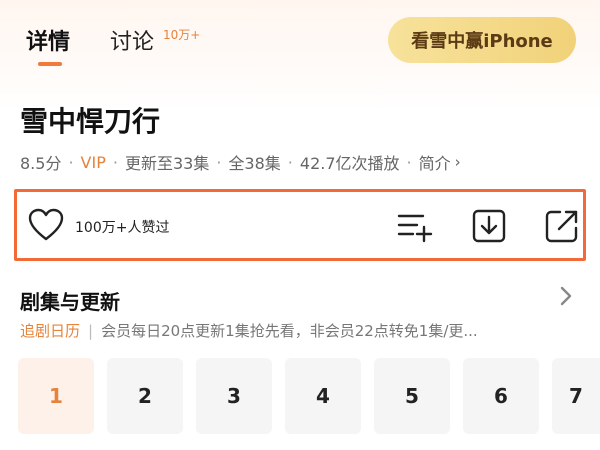 This screenshot has width=600, height=450. I want to click on download-icon, so click(489, 226).